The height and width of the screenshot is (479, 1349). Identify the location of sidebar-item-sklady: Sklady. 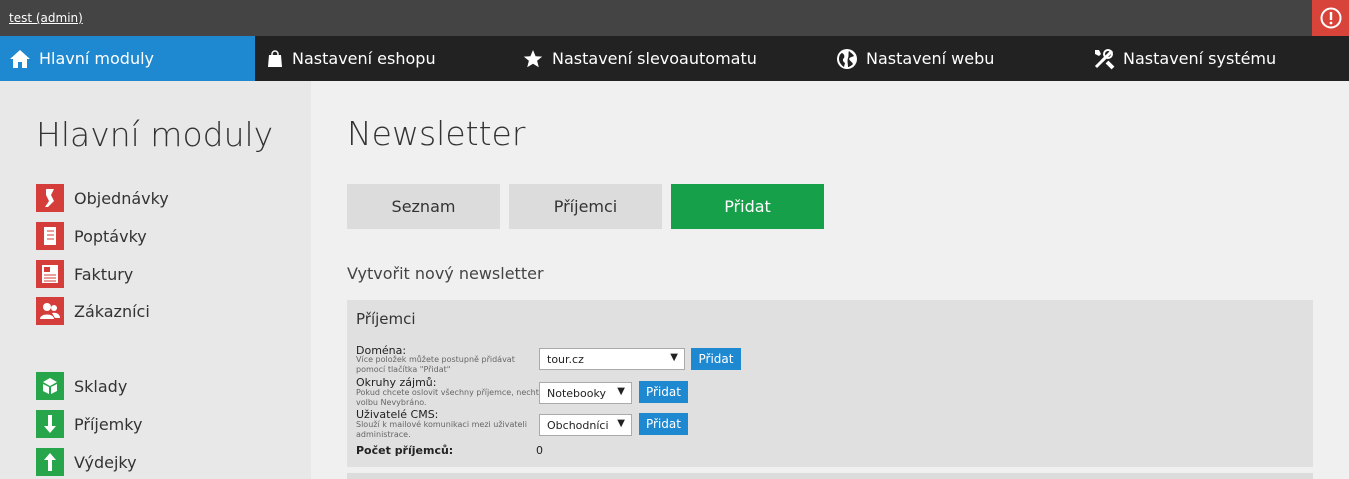
(81, 386).